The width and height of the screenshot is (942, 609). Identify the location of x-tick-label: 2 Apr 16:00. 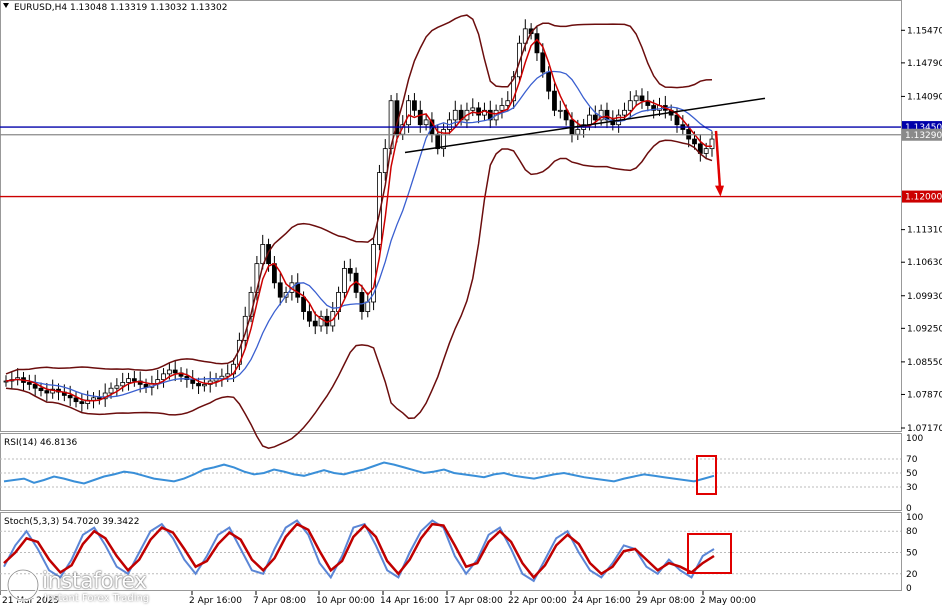
(215, 601).